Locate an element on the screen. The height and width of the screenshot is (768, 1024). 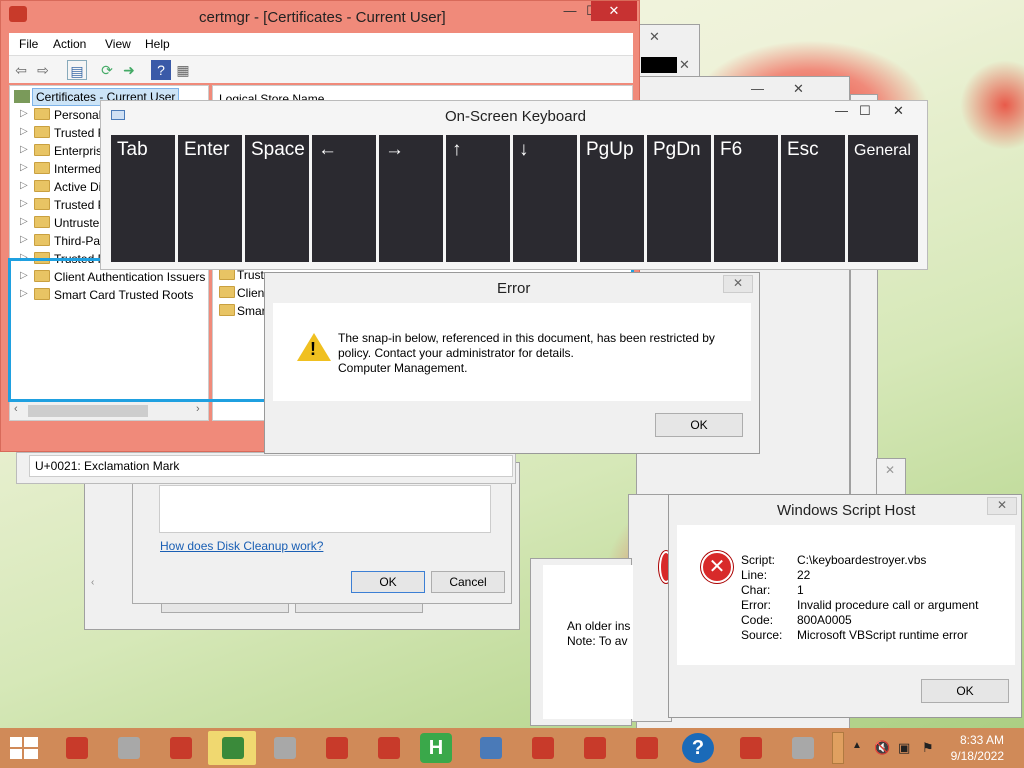
key-right-arrow: → is located at coordinates (411, 198).